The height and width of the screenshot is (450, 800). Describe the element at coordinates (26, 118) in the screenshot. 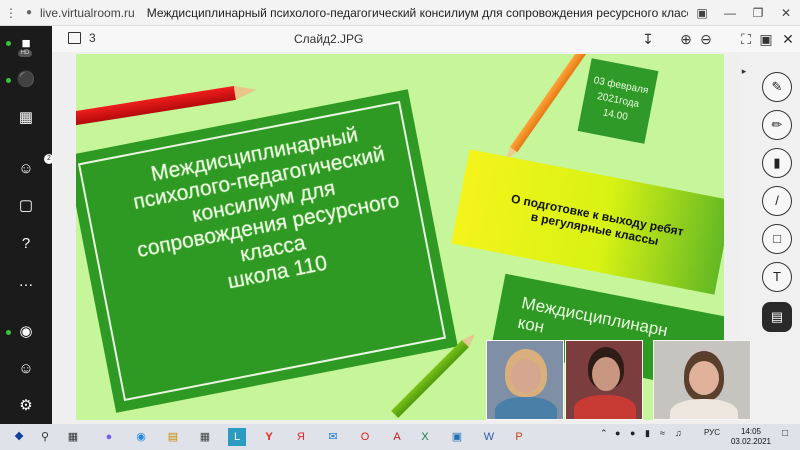

I see `share-screen-icon: ▦` at that location.